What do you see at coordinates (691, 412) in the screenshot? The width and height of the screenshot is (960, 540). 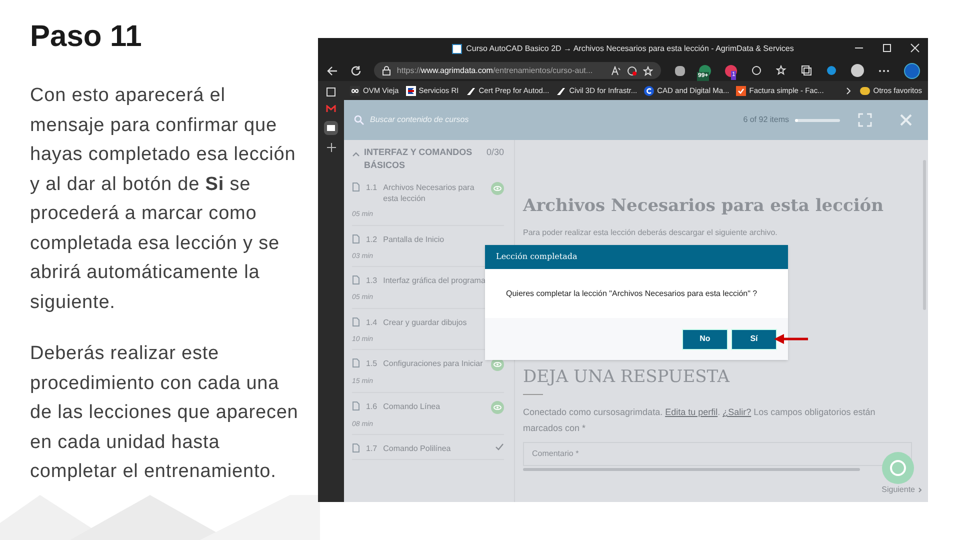 I see `profile-link: Edita tu perfil` at bounding box center [691, 412].